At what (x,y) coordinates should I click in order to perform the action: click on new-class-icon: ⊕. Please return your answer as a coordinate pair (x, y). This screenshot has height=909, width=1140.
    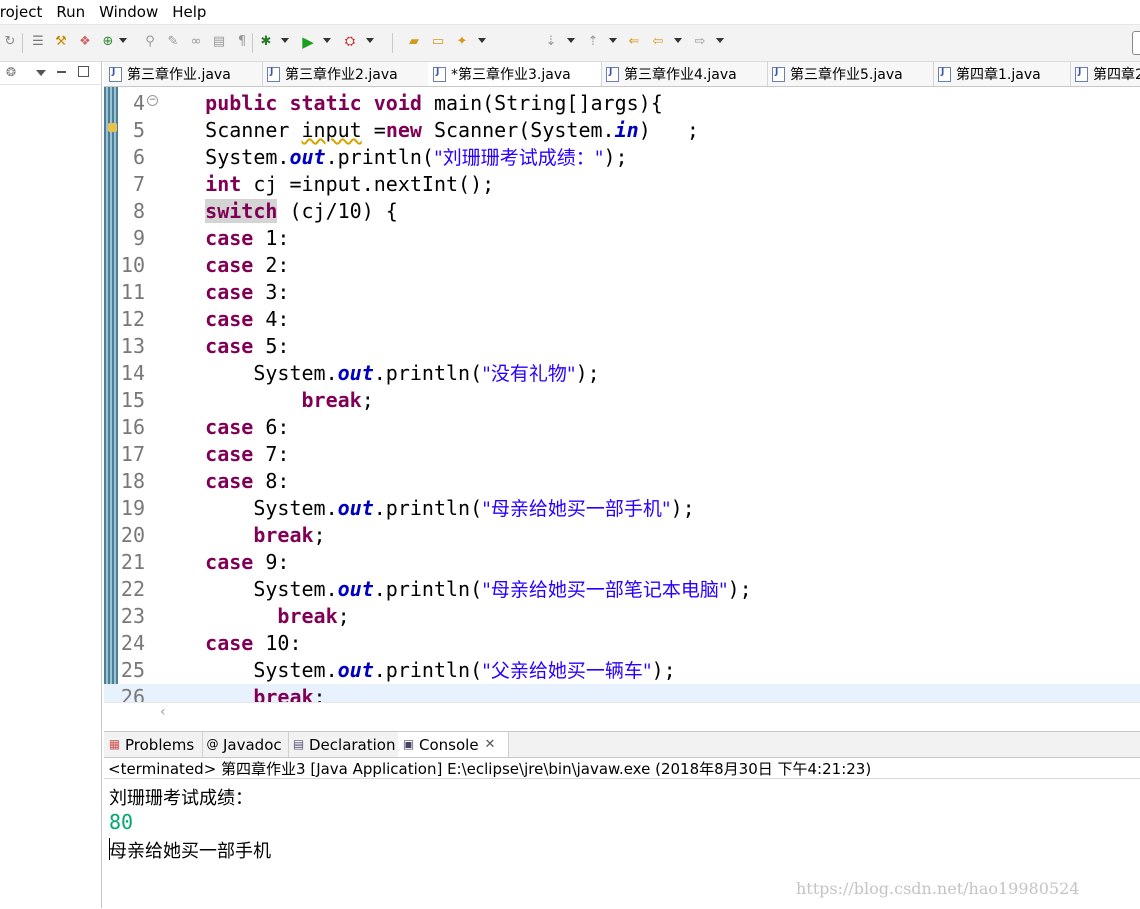
    Looking at the image, I should click on (108, 42).